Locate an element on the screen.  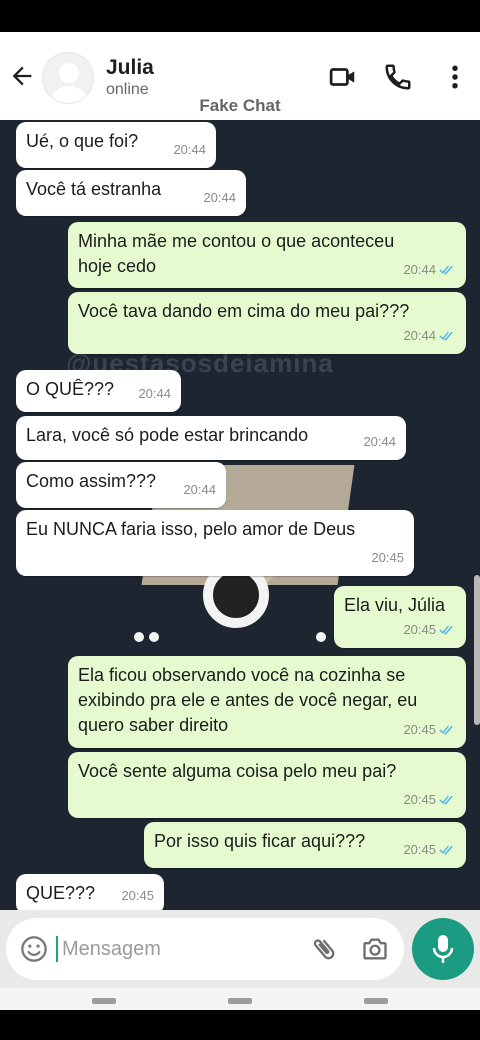
home-hint is located at coordinates (240, 1001).